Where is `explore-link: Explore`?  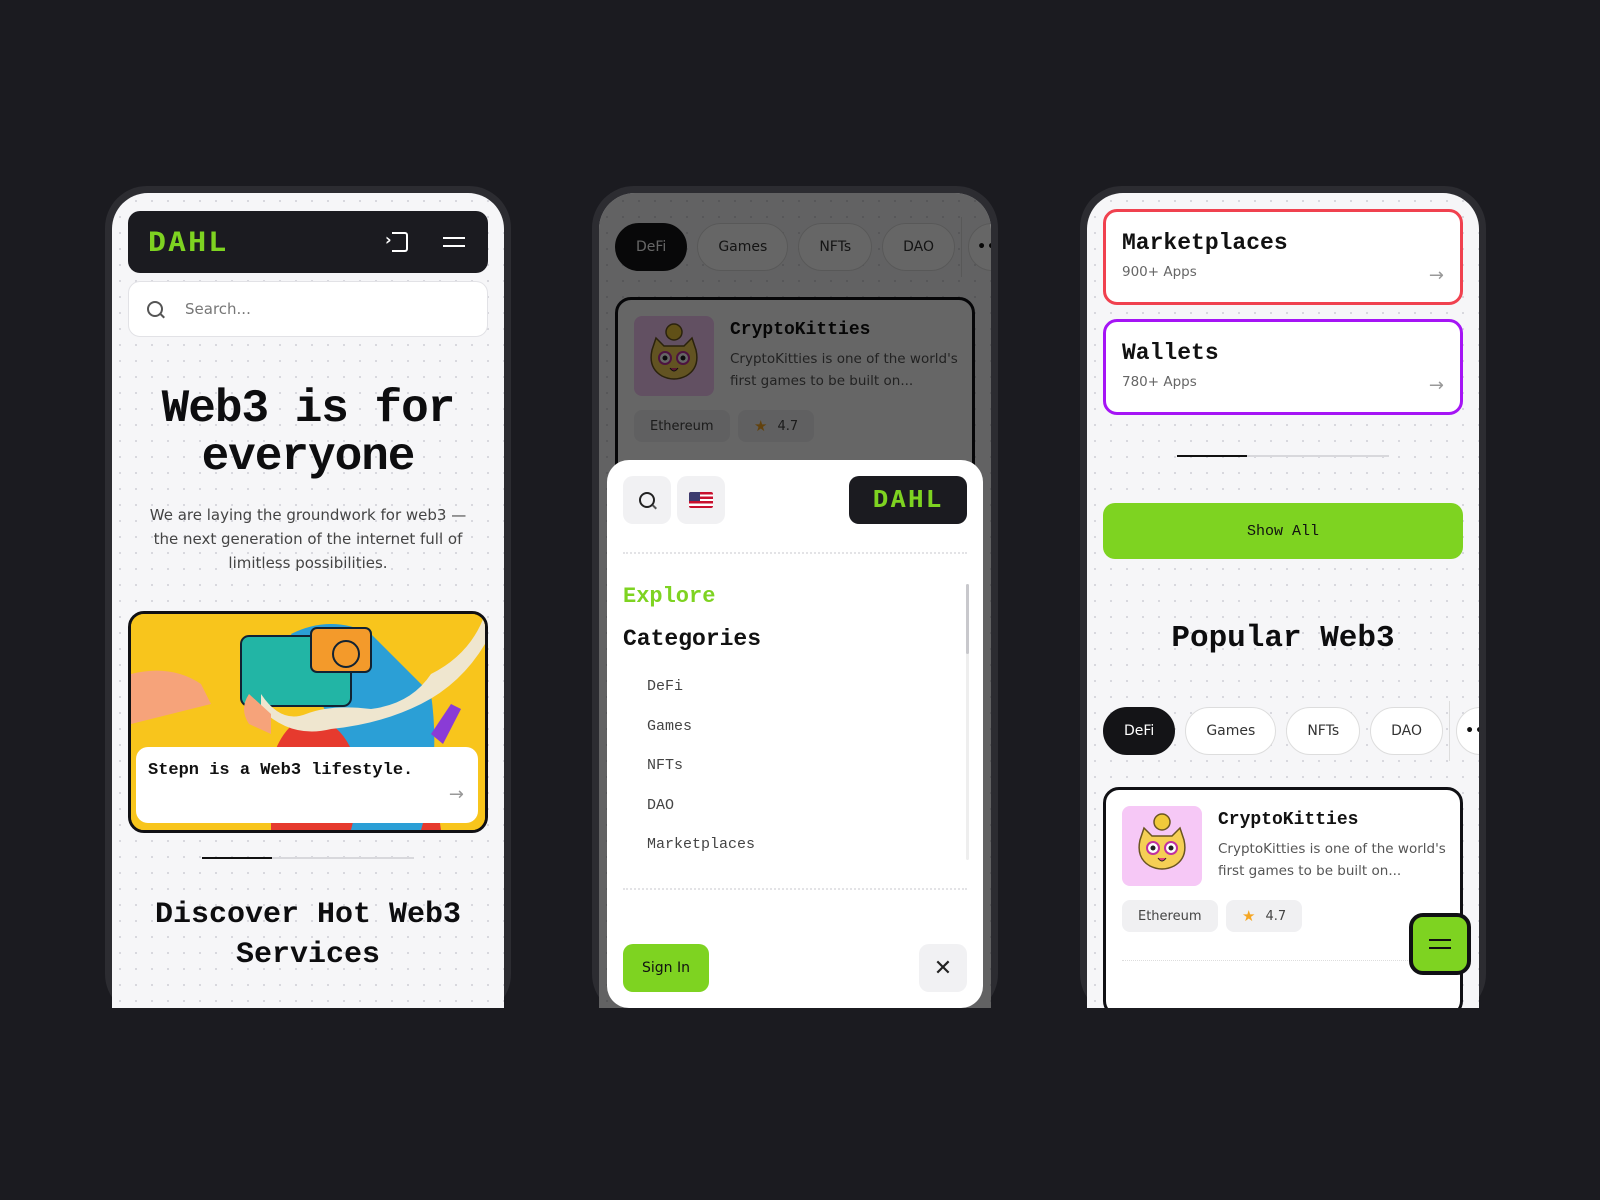
explore-link: Explore is located at coordinates (669, 596).